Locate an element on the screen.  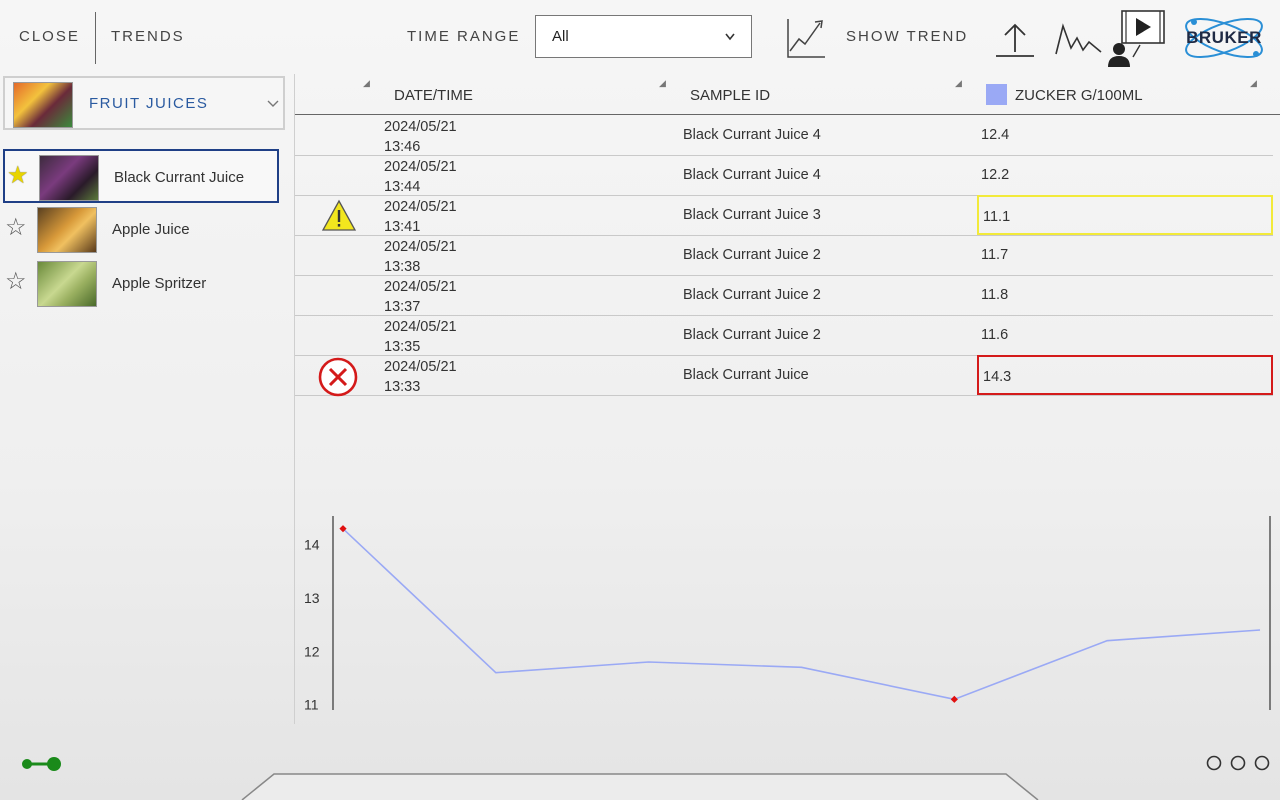
y-tick-label: 12 is located at coordinates (312, 651).